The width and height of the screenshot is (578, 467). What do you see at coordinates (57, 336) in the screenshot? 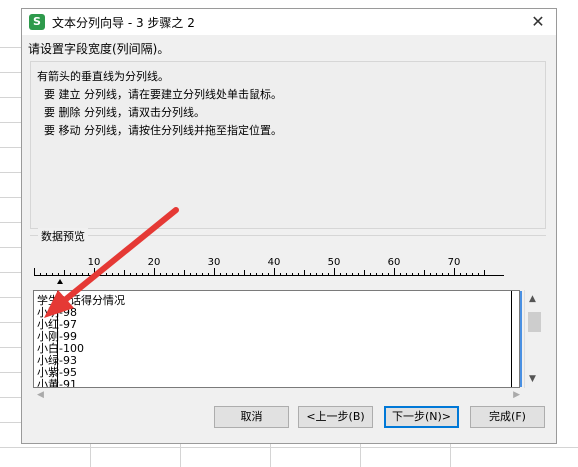
I see `preview-row: 小刚-99` at bounding box center [57, 336].